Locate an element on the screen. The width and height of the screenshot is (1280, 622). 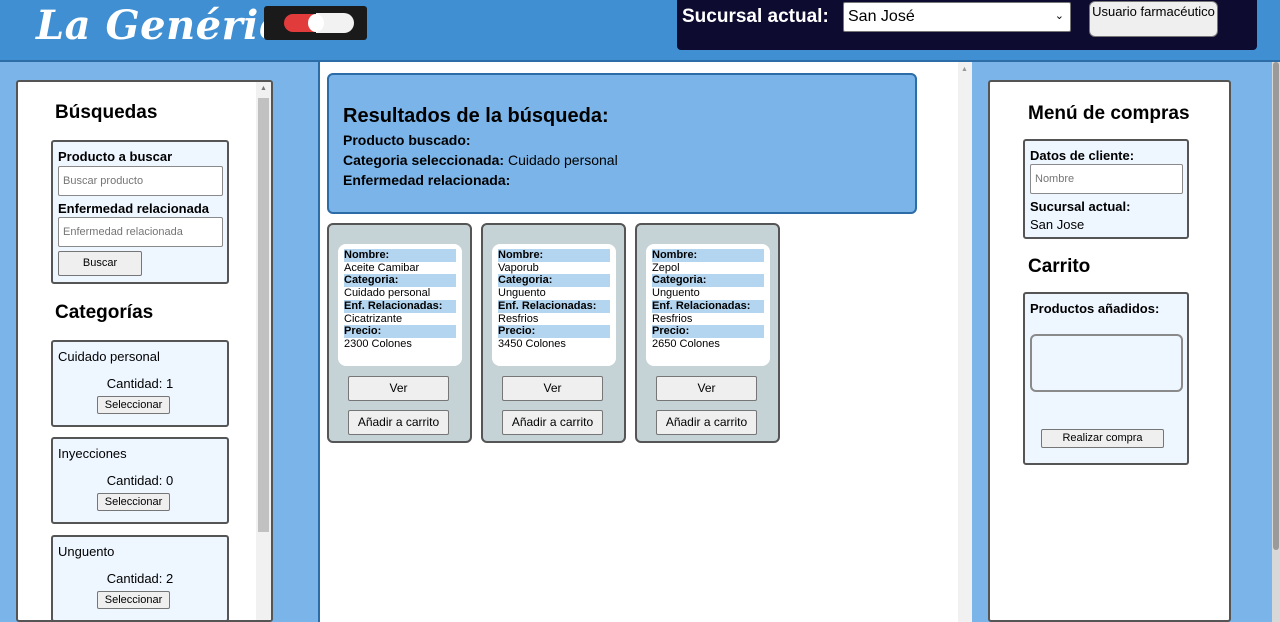
disease-search-label: Enfermedad relacionada is located at coordinates (133, 208).